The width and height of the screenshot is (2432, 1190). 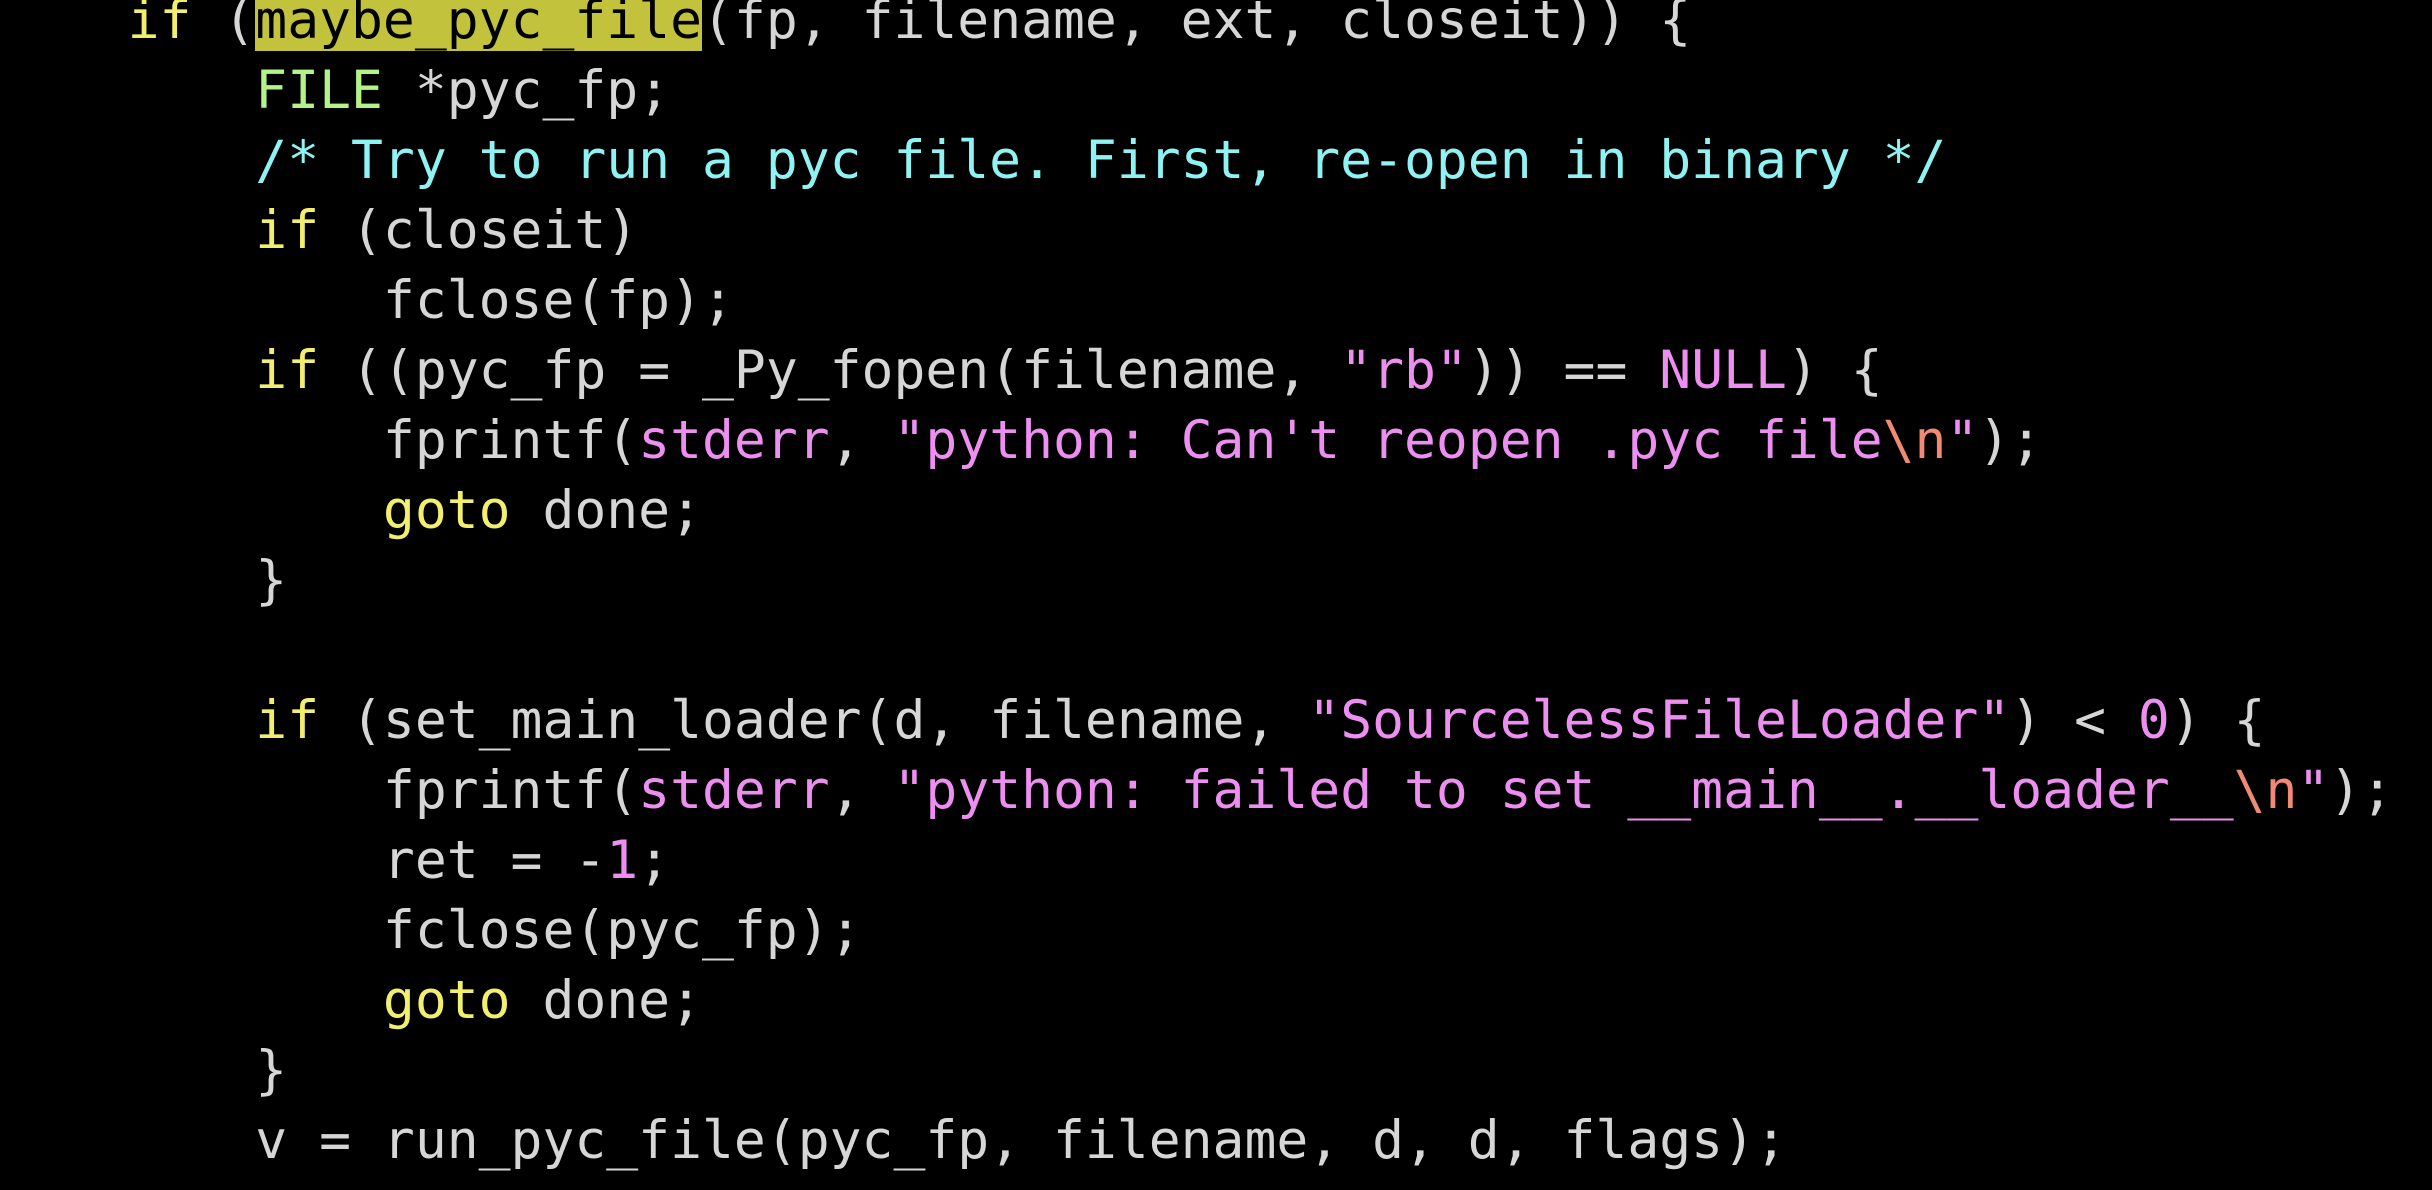 I want to click on code-line: if (closeit), so click(x=1196, y=231).